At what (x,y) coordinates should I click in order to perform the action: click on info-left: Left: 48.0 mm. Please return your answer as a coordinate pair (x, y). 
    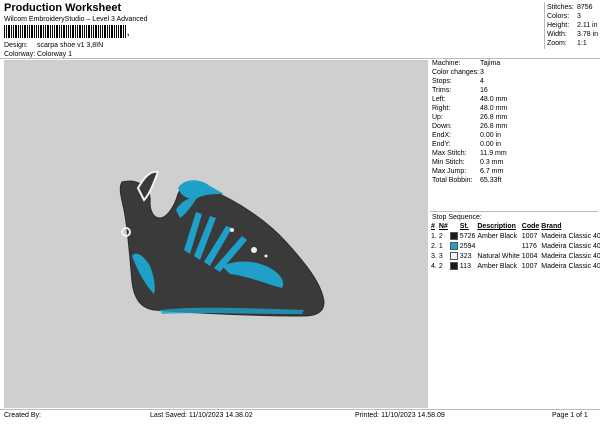
    Looking at the image, I should click on (470, 99).